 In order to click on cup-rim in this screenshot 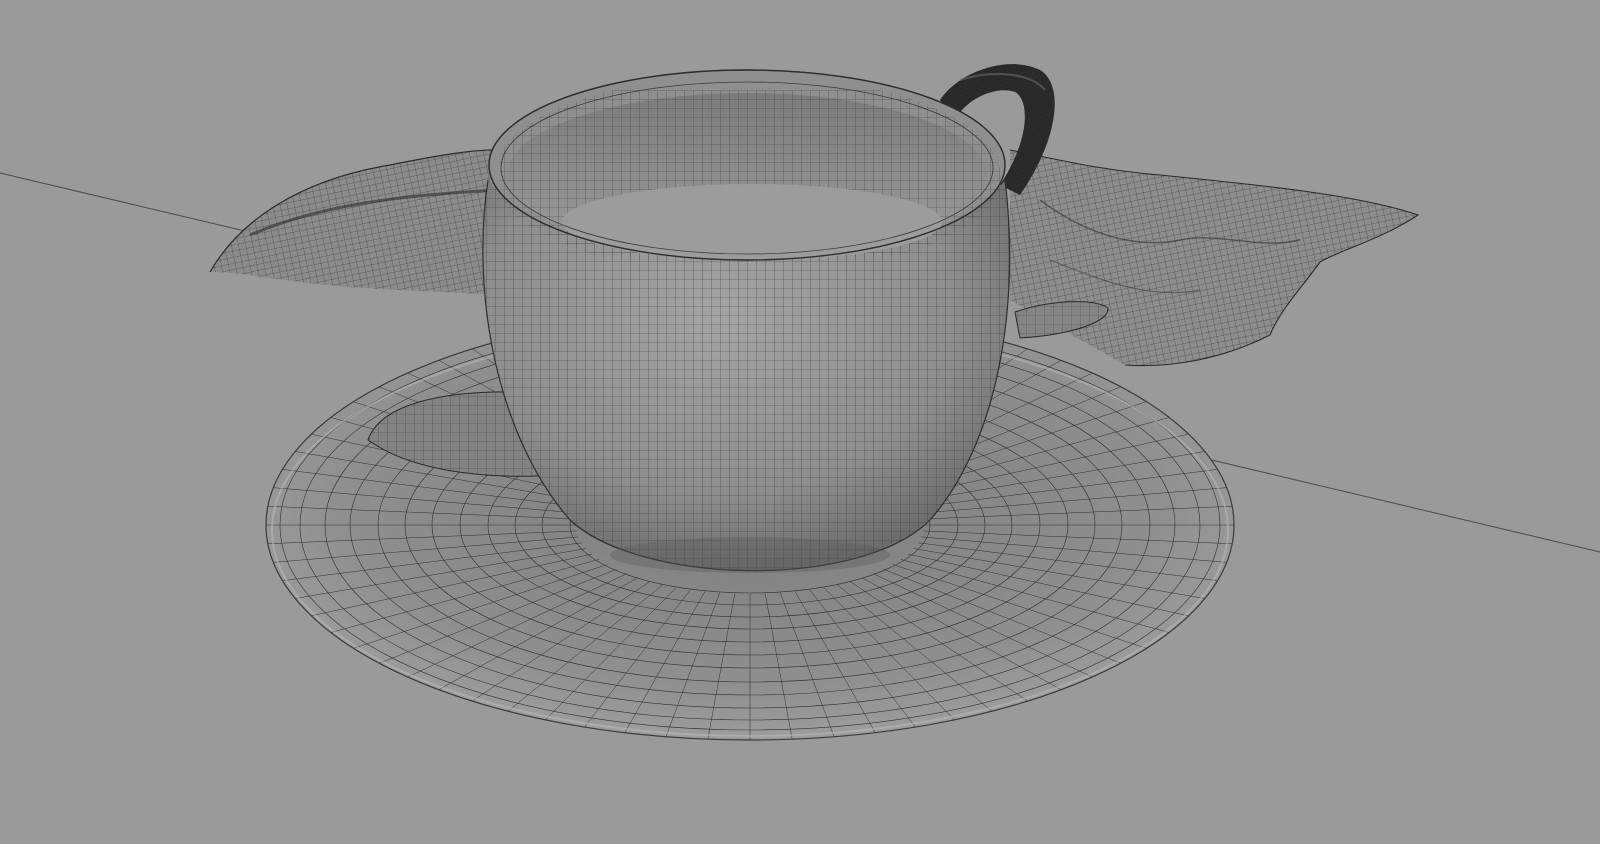, I will do `click(747, 165)`.